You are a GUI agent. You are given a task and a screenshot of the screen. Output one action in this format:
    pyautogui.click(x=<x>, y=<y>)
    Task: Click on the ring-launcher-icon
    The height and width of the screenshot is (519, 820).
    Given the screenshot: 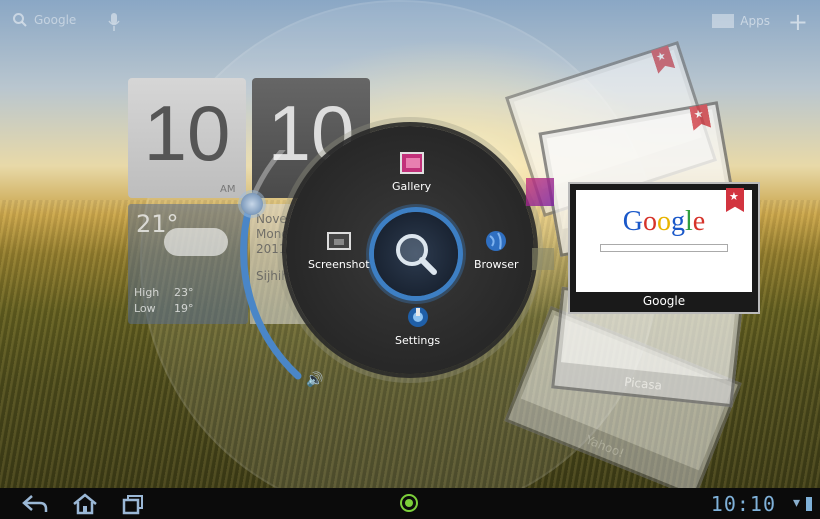 What is the action you would take?
    pyautogui.click(x=409, y=503)
    